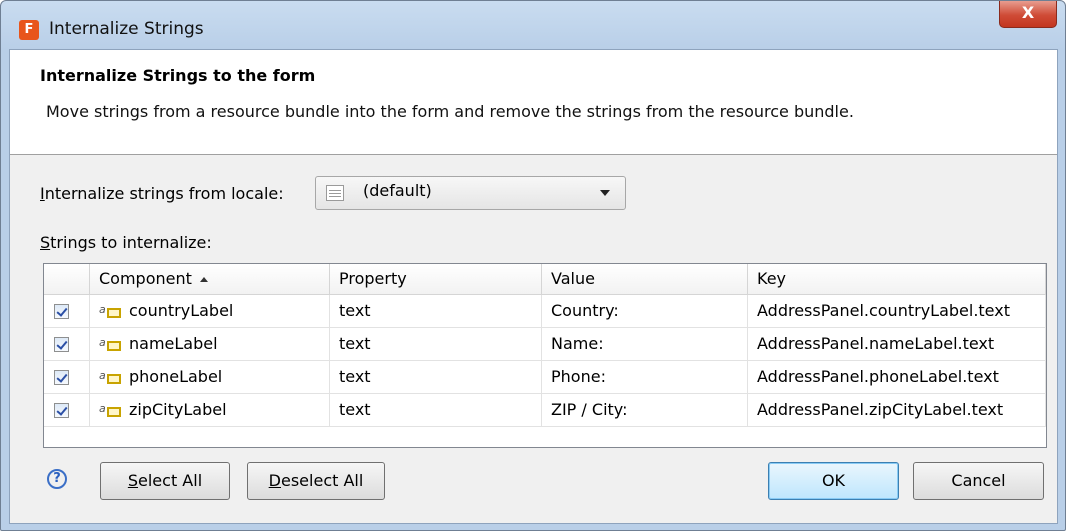 The image size is (1066, 531). Describe the element at coordinates (126, 29) in the screenshot. I see `window-title: Internalize Strings` at that location.